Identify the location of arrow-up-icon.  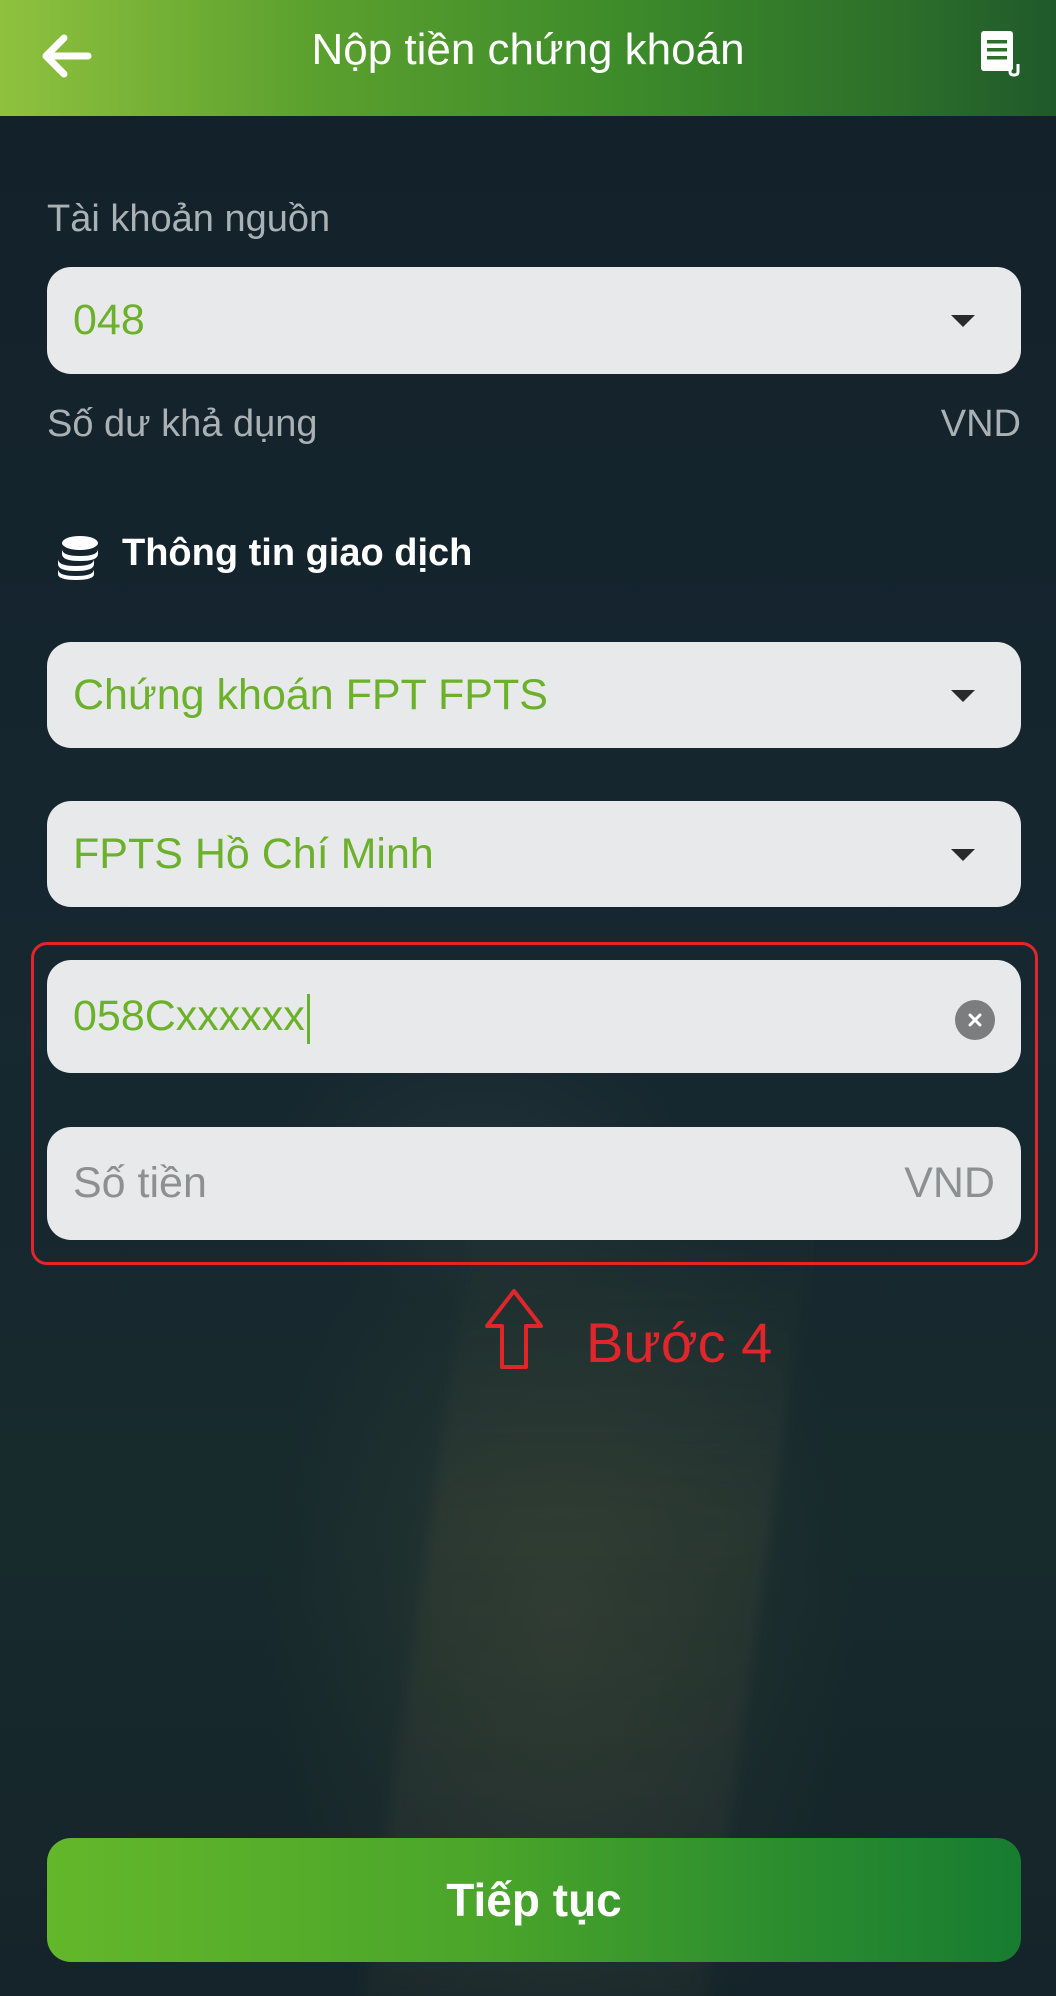
(514, 1329).